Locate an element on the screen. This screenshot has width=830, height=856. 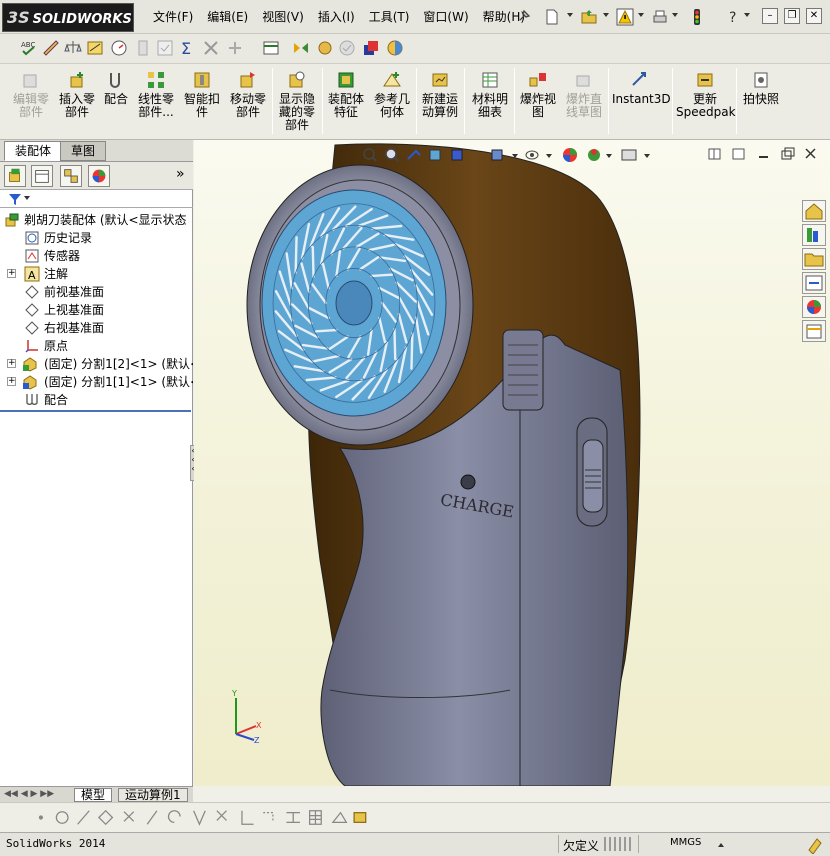
filter-icon is located at coordinates (15, 199).